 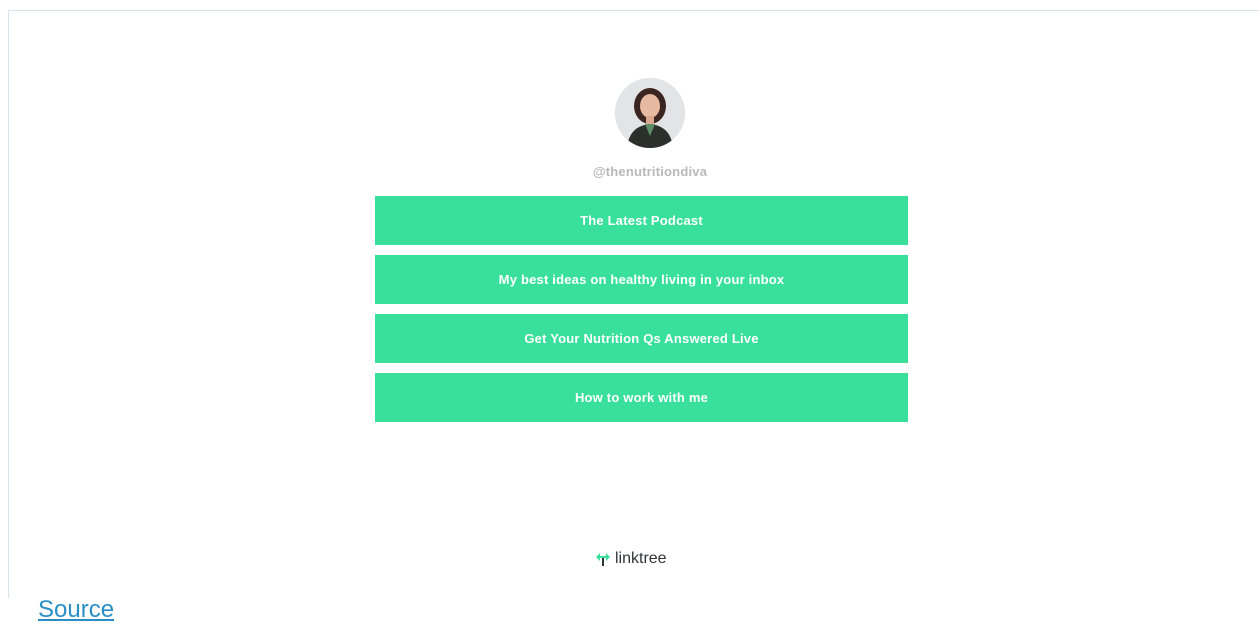 What do you see at coordinates (641, 338) in the screenshot?
I see `link-button-live-qa: Get Your Nutrition Qs Answered Live` at bounding box center [641, 338].